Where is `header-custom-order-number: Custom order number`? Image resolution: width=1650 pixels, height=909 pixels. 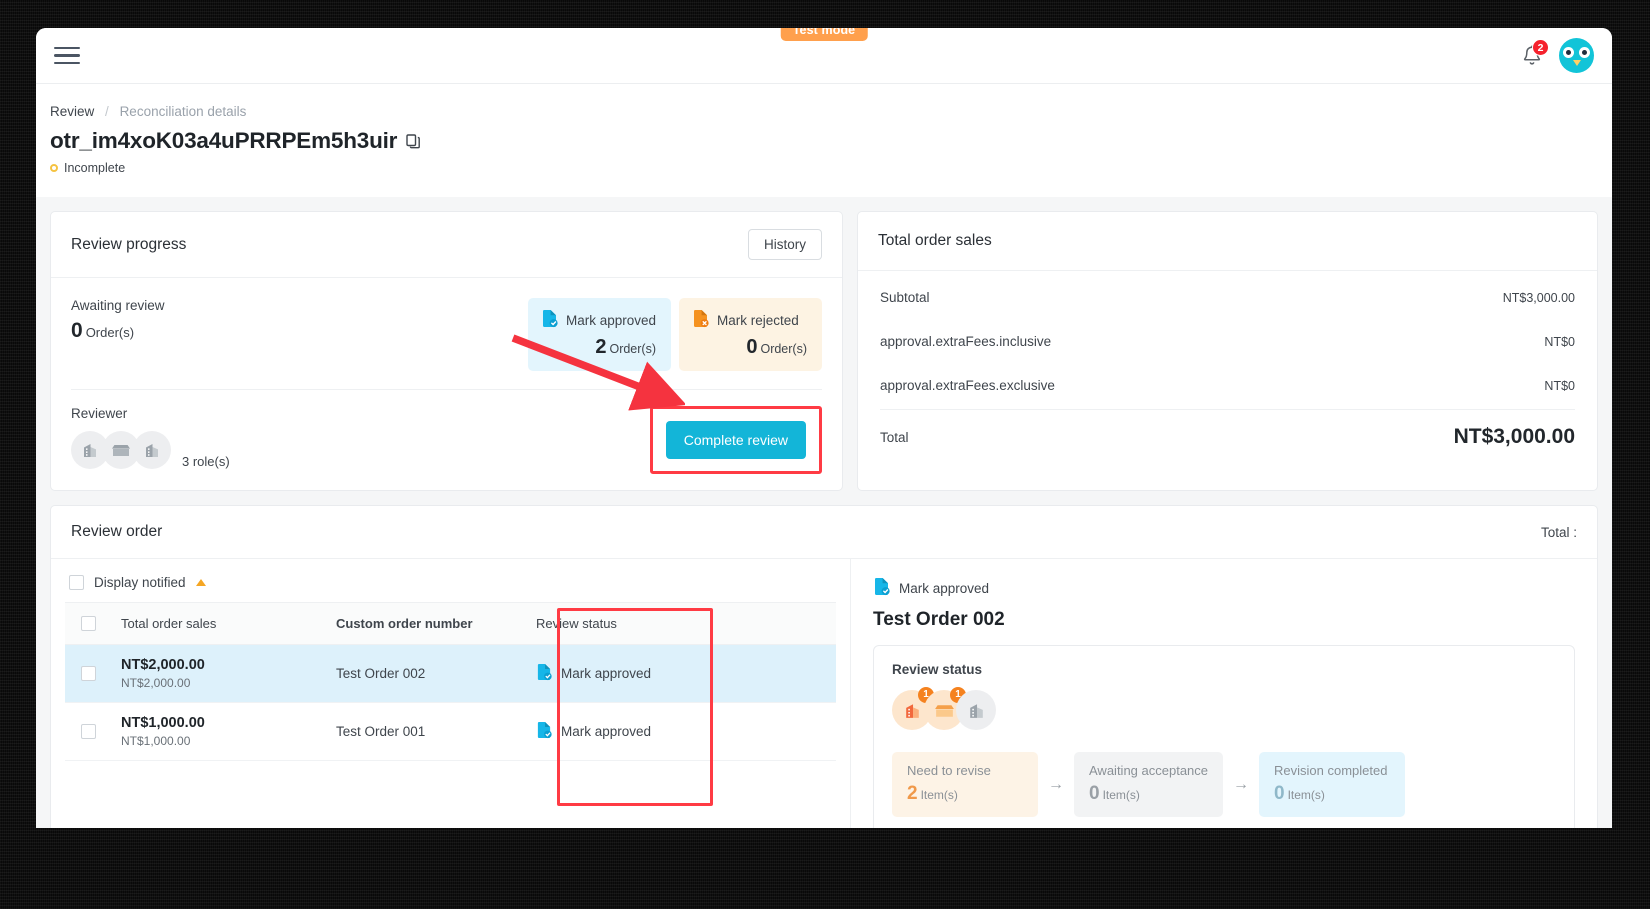
header-custom-order-number: Custom order number is located at coordinates (428, 623).